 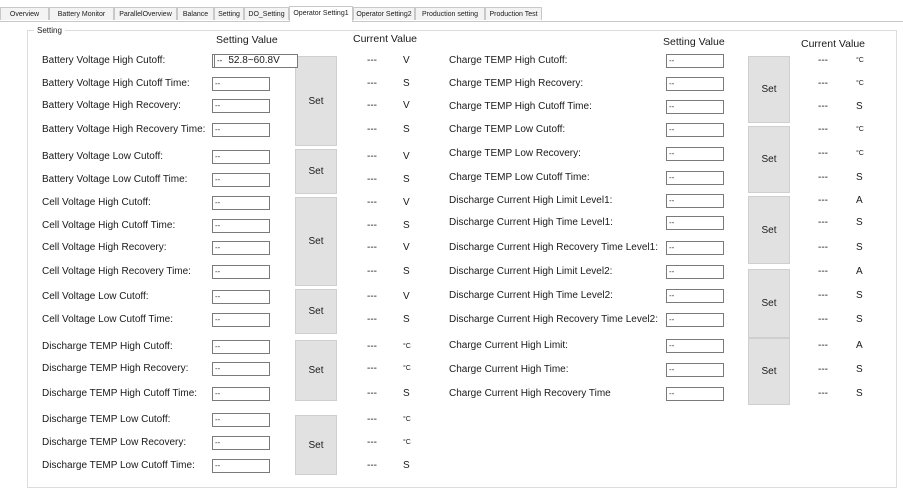 I want to click on right-unit-charge-temp-low-cutoff-time: S, so click(x=859, y=177).